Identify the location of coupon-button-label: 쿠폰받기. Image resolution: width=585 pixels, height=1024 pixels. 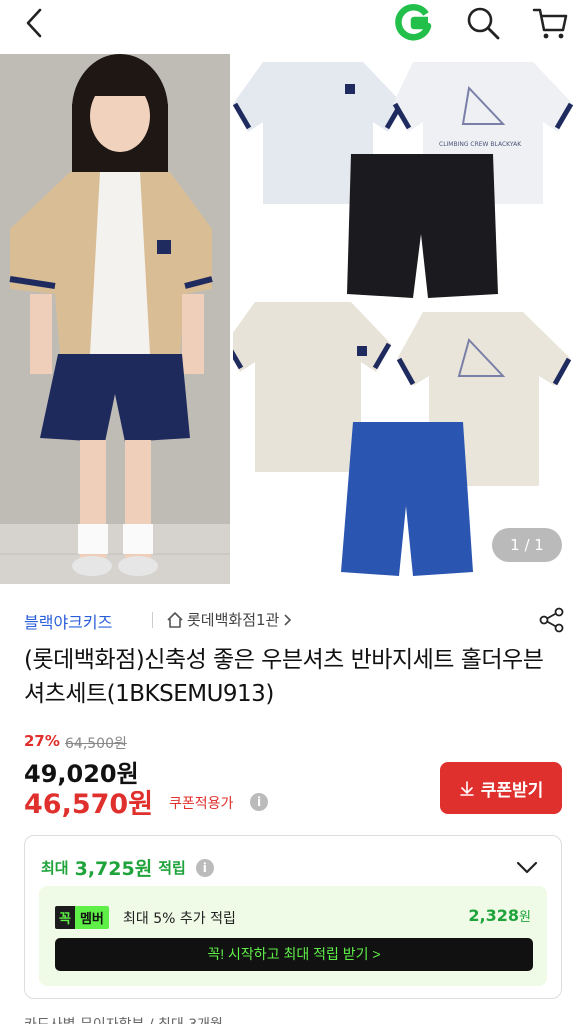
(512, 790).